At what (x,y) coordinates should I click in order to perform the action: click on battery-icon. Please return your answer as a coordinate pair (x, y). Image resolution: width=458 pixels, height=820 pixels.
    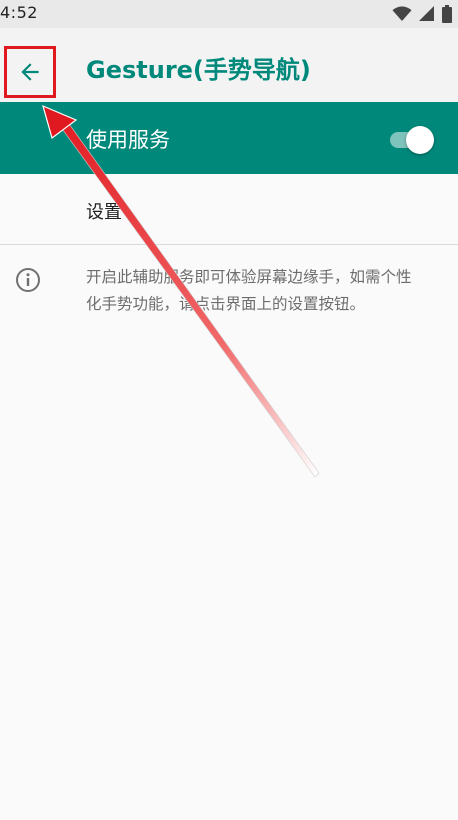
    Looking at the image, I should click on (447, 14).